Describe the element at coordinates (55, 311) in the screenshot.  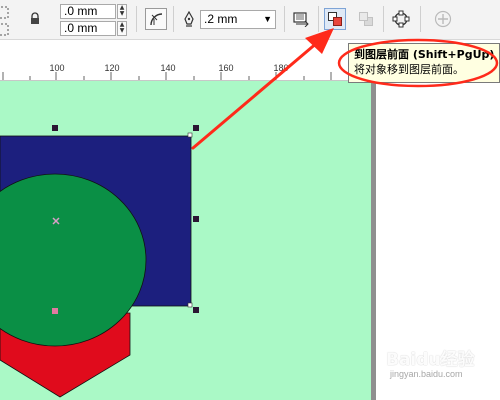
I see `pink-node` at that location.